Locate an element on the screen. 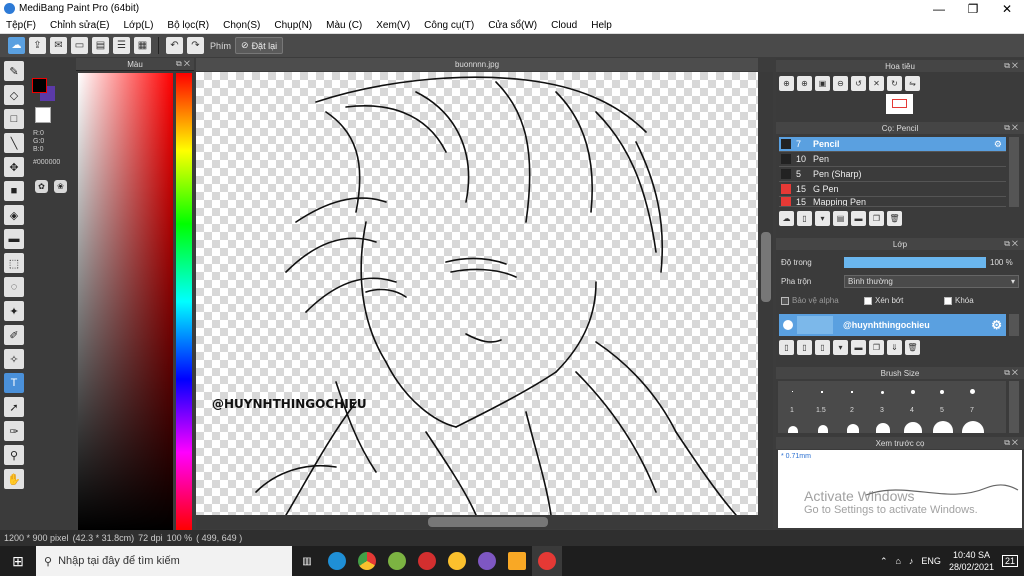  redo-icon: ↷ is located at coordinates (195, 45).